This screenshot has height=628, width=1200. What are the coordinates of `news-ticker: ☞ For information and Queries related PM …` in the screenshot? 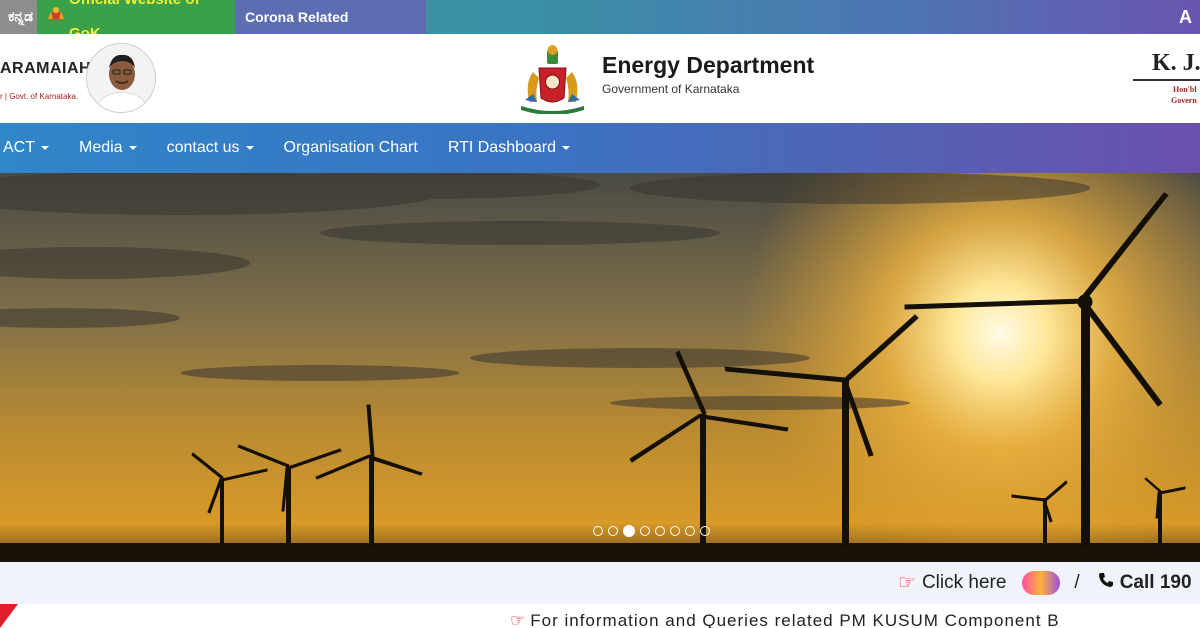 It's located at (600, 616).